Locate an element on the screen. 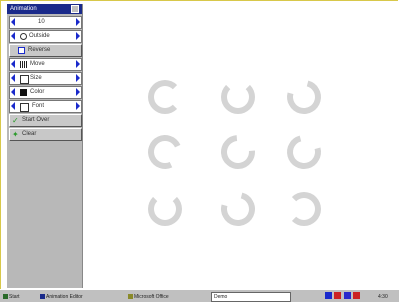 Image resolution: width=399 pixels, height=304 pixels. close-icon is located at coordinates (75, 9).